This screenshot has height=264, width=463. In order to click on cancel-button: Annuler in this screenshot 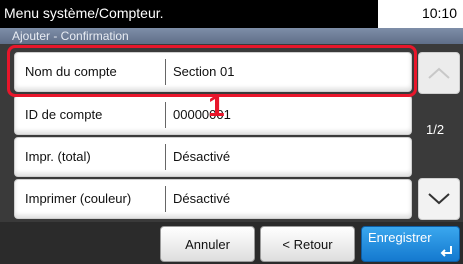, I will do `click(207, 244)`.